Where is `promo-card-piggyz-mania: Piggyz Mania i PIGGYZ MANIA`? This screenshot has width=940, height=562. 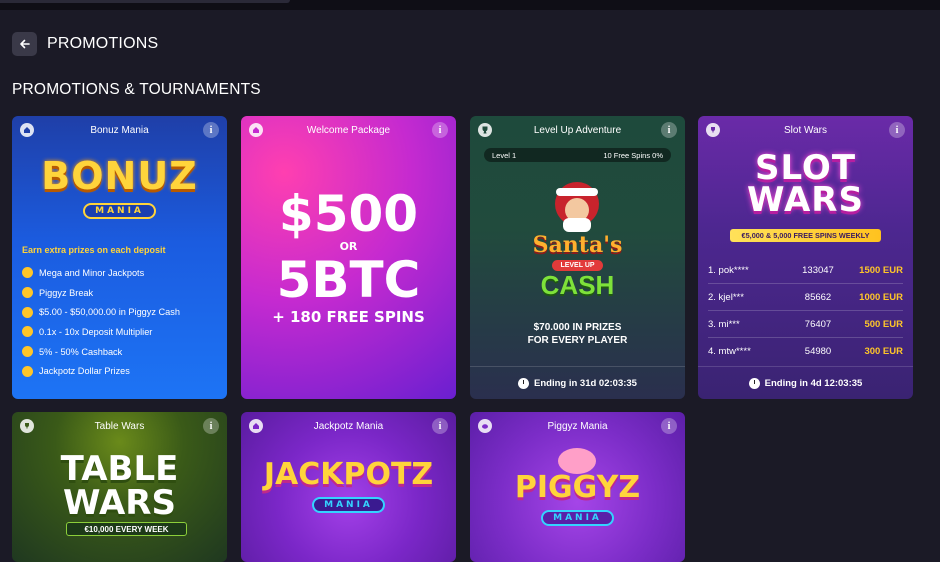 promo-card-piggyz-mania: Piggyz Mania i PIGGYZ MANIA is located at coordinates (577, 487).